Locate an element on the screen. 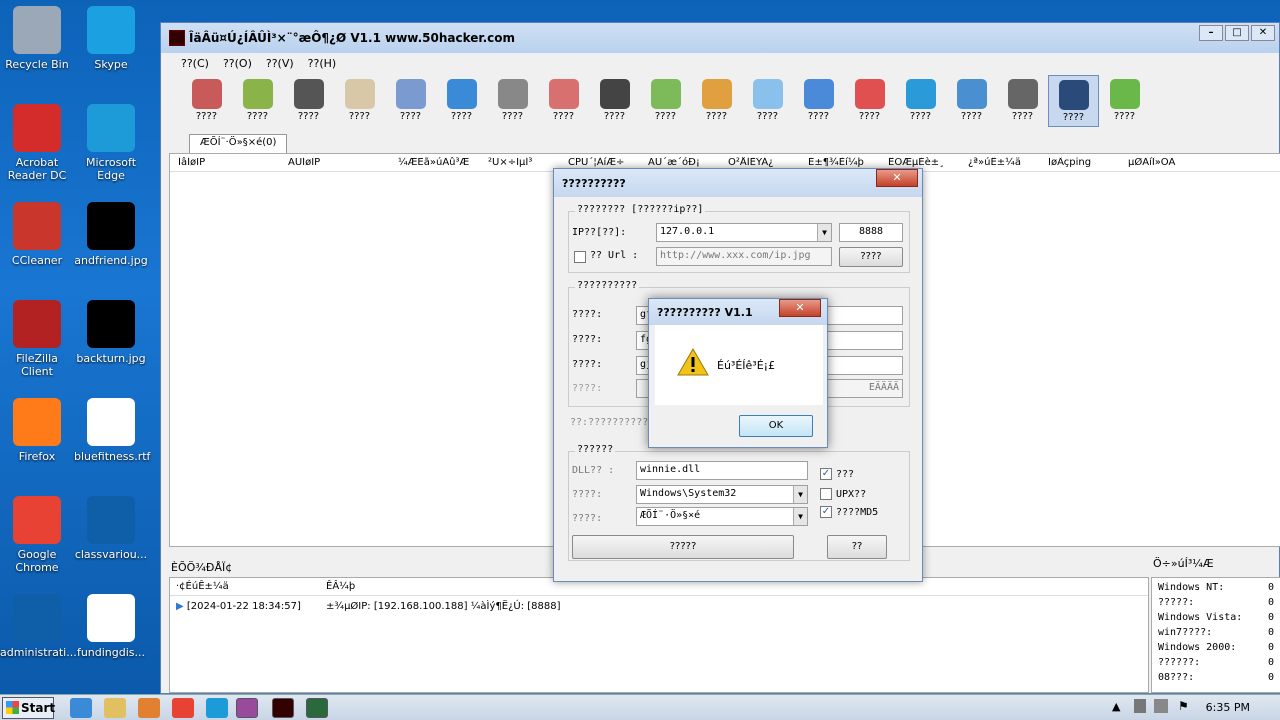 This screenshot has width=1280, height=720. tray-device-icon is located at coordinates (1140, 706).